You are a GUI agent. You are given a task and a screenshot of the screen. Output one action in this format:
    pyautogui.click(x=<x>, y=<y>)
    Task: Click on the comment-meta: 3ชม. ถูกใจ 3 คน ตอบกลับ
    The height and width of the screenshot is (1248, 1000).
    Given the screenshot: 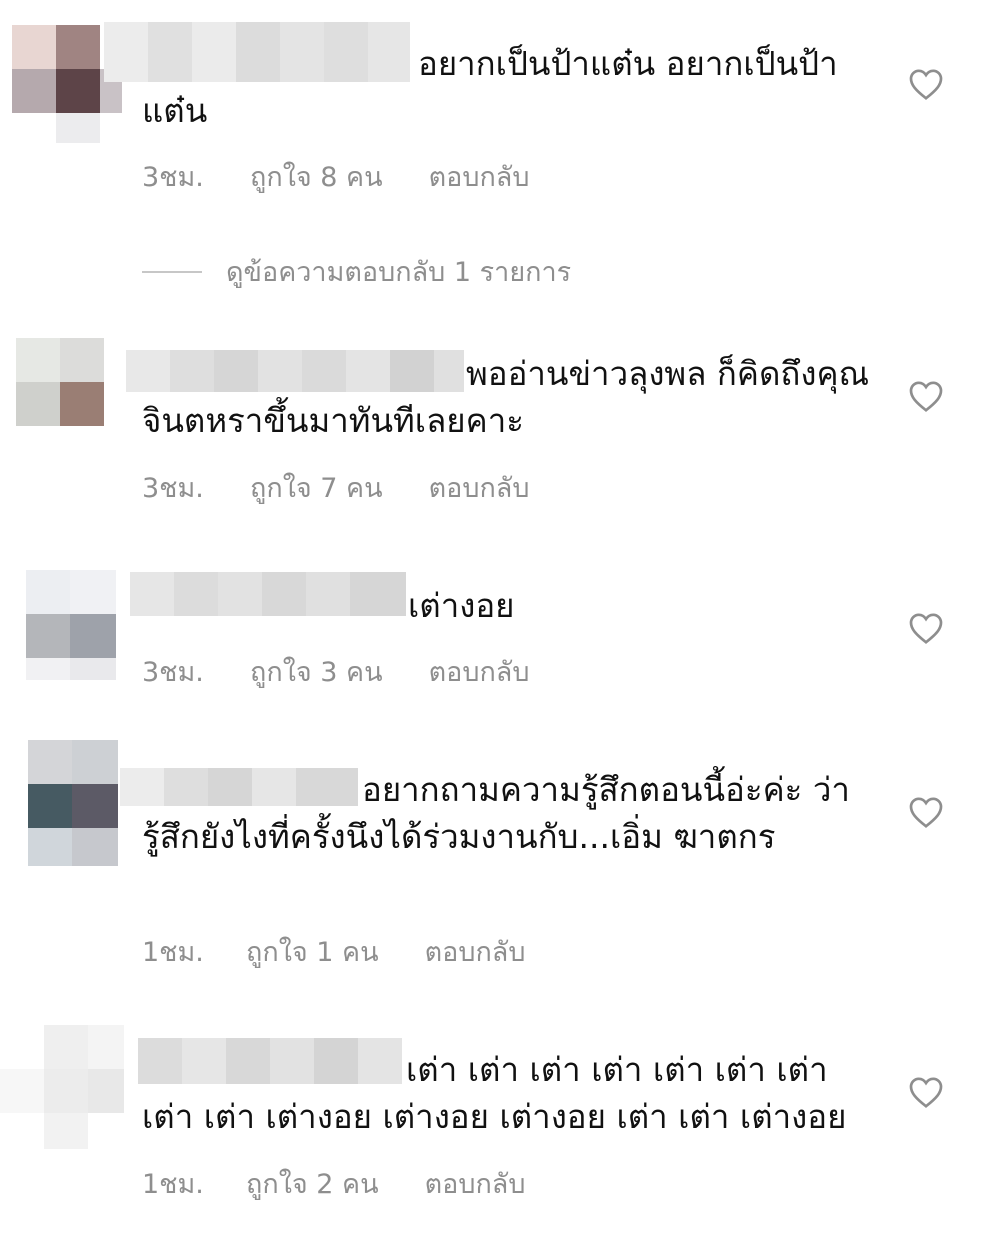 What is the action you would take?
    pyautogui.click(x=335, y=671)
    